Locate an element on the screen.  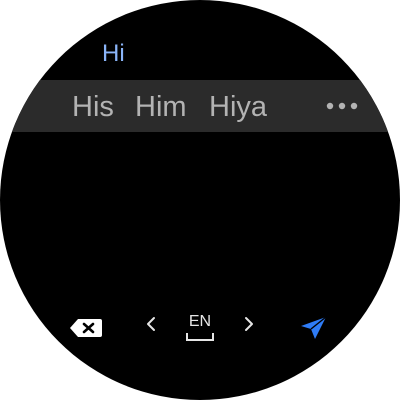
typed-text-field: Hi is located at coordinates (113, 54).